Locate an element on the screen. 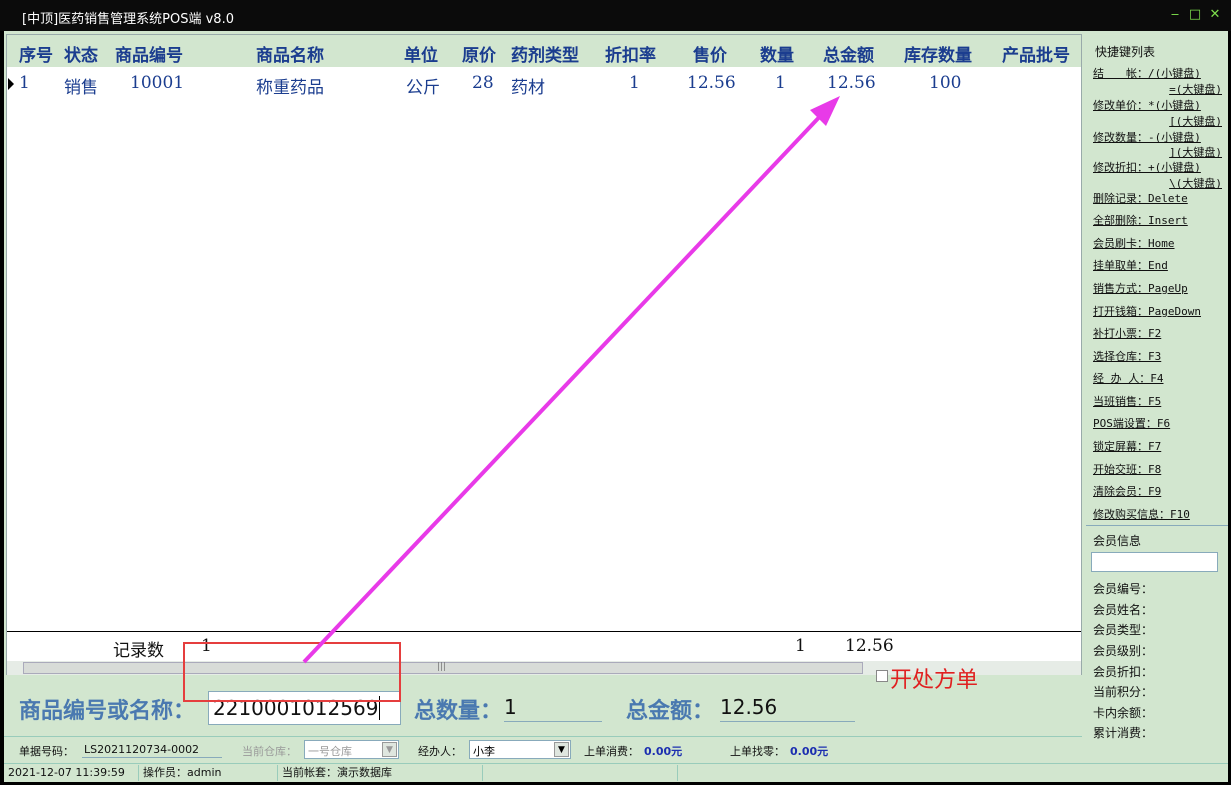  shortcut-sale-mode: 销售方式：PageUp is located at coordinates (1140, 288).